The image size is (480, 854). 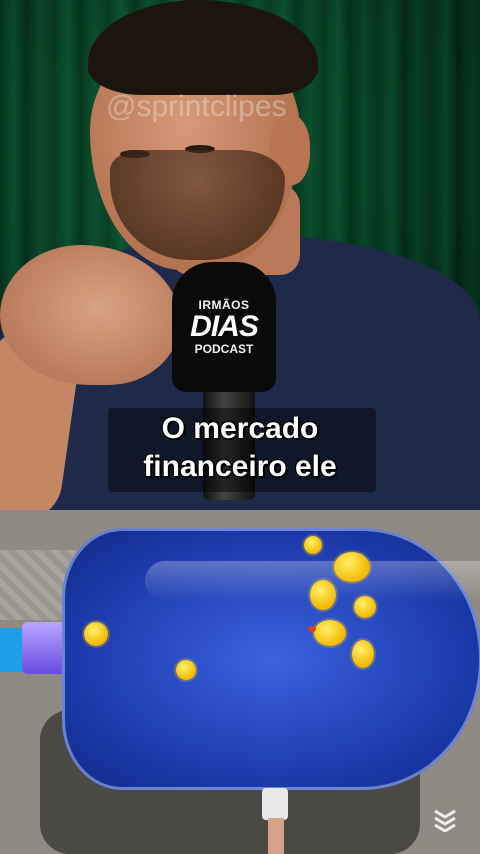 I want to click on subtitle-caption: O mercado financeiro ele, so click(x=240, y=448).